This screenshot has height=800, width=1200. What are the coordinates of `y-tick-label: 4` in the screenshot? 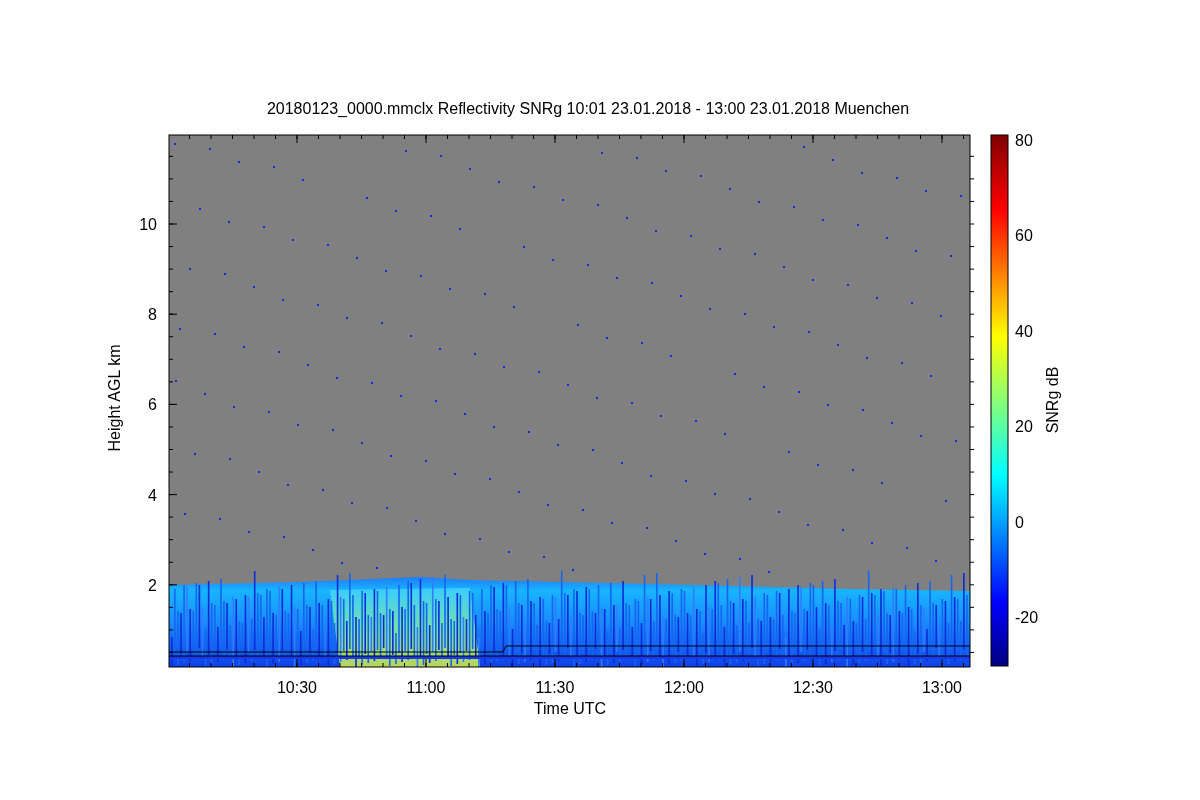 It's located at (152, 495).